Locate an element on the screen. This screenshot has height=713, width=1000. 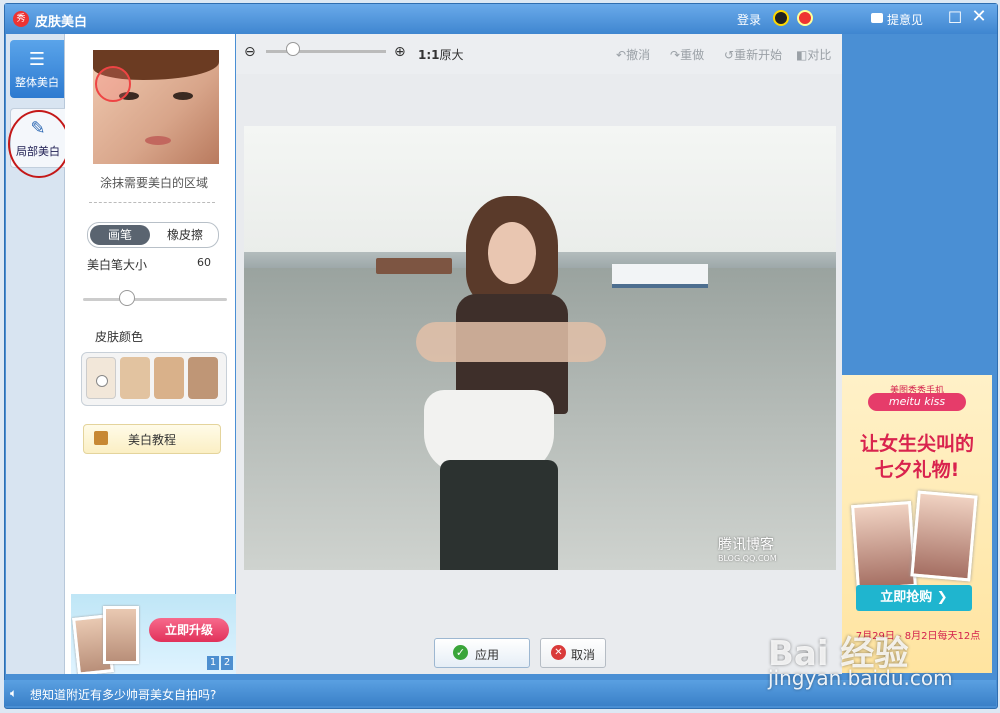
redo-icon: ↷ is located at coordinates (675, 55).